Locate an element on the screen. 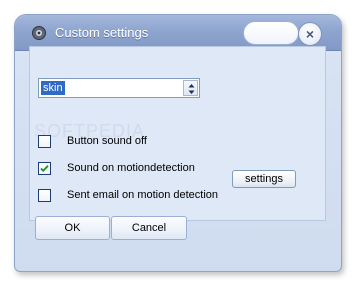  up-down-arrow-icon is located at coordinates (191, 89).